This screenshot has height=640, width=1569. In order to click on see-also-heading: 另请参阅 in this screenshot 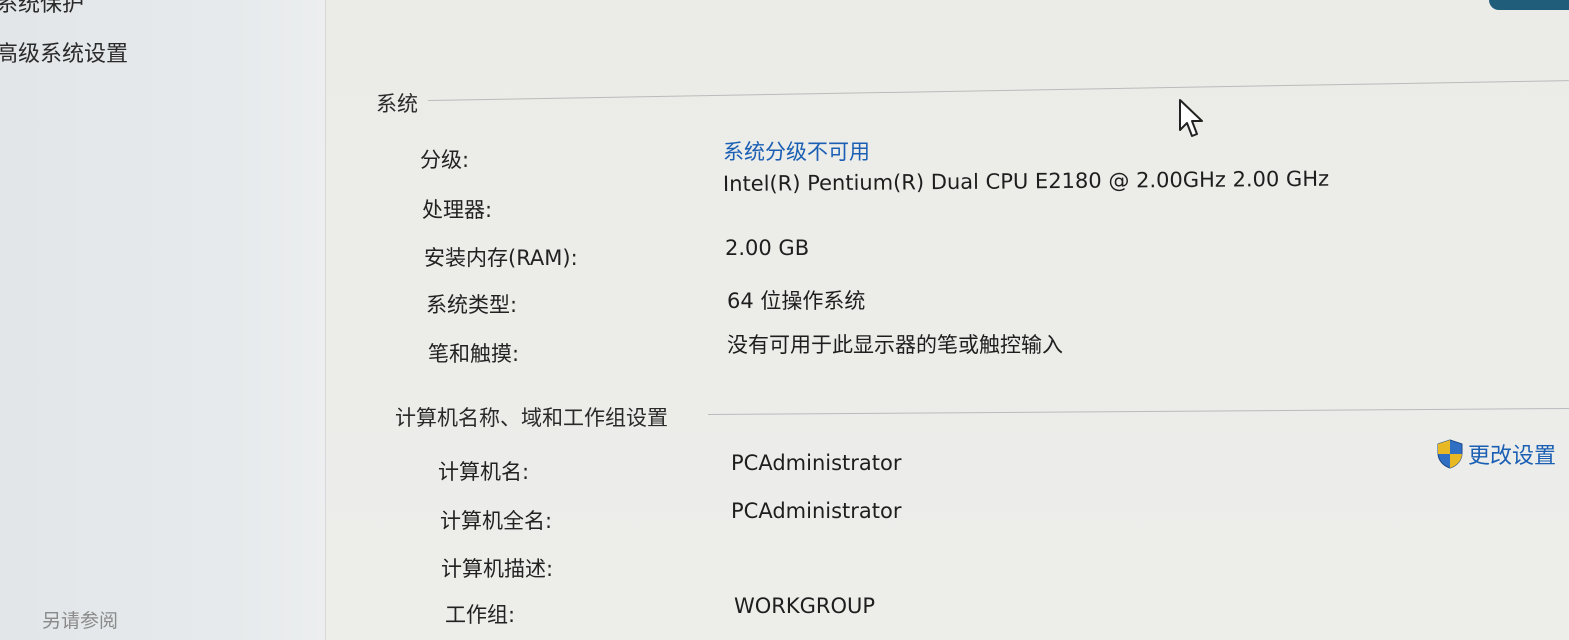, I will do `click(80, 621)`.